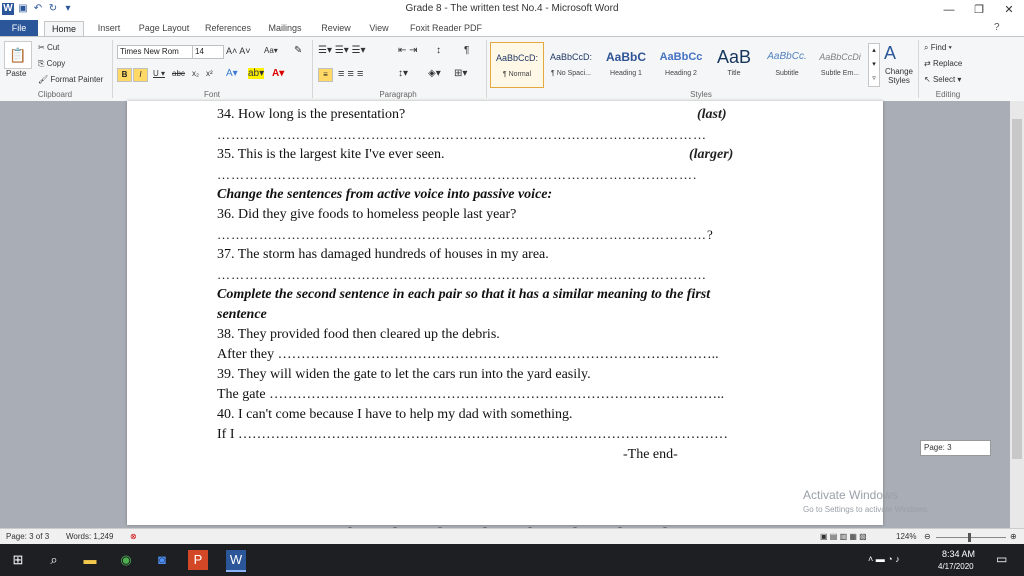 This screenshot has height=576, width=1024. I want to click on tab-file: File, so click(19, 28).